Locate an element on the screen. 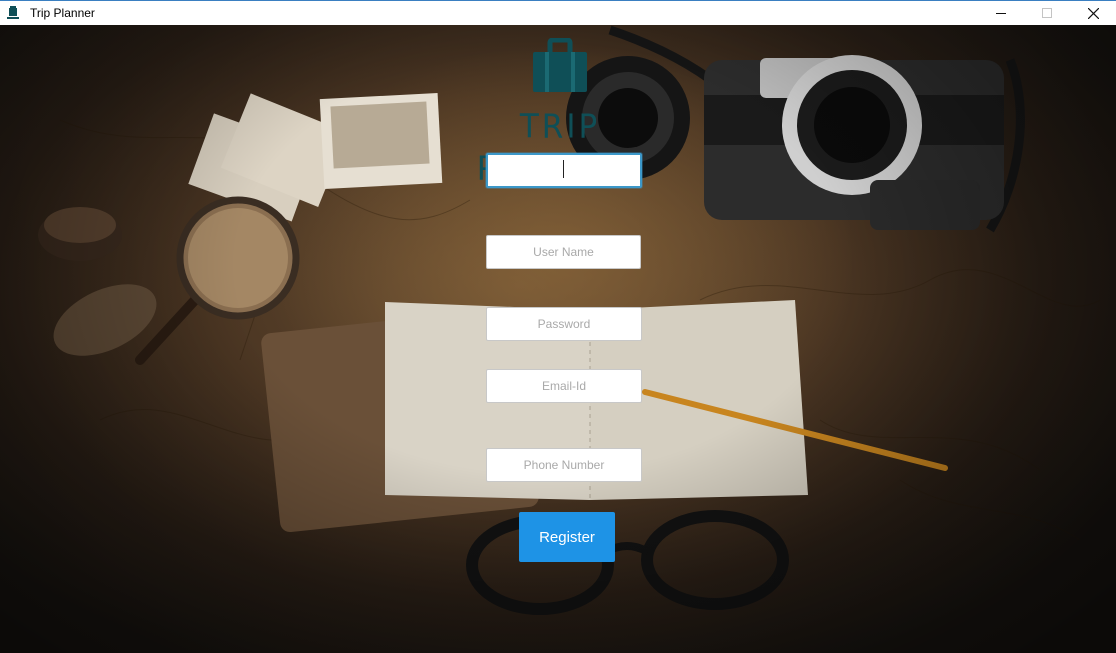 Image resolution: width=1116 pixels, height=653 pixels. text-caret is located at coordinates (563, 169).